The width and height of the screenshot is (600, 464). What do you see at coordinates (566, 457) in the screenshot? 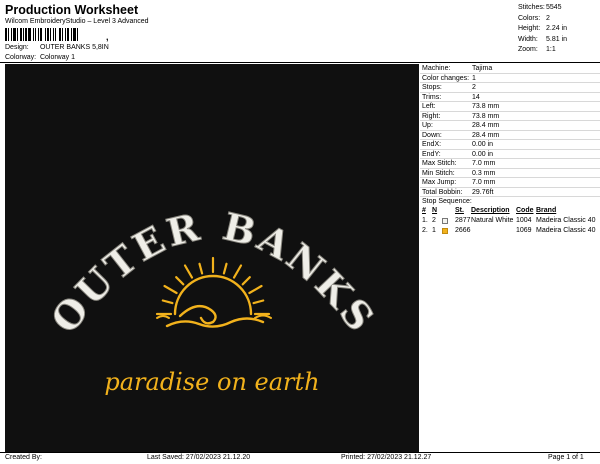
I see `page-number: Page 1 of 1` at bounding box center [566, 457].